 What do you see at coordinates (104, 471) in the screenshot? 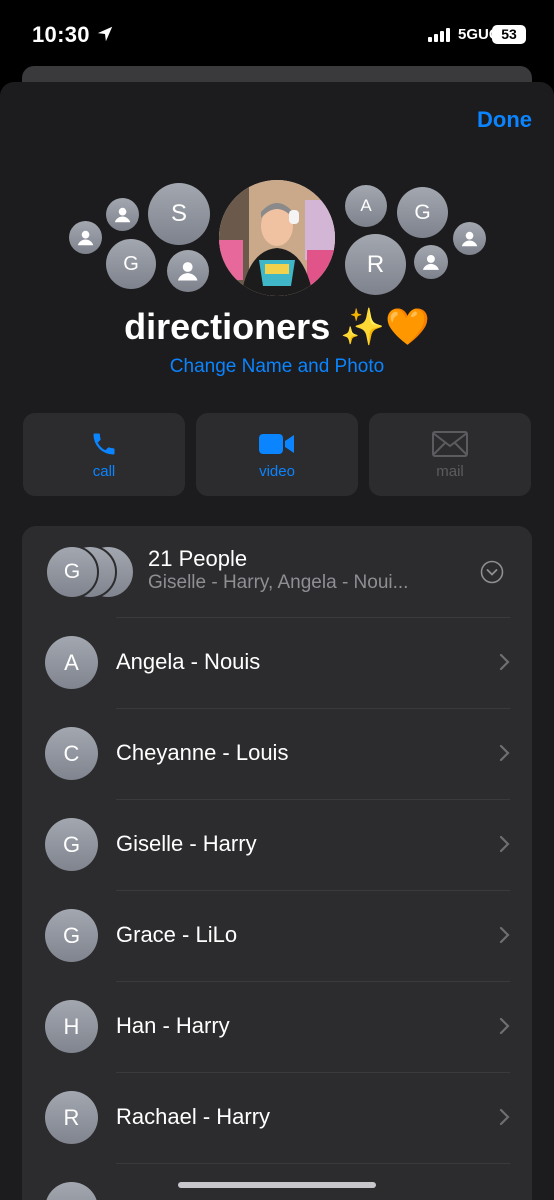
I see `call-label: call` at bounding box center [104, 471].